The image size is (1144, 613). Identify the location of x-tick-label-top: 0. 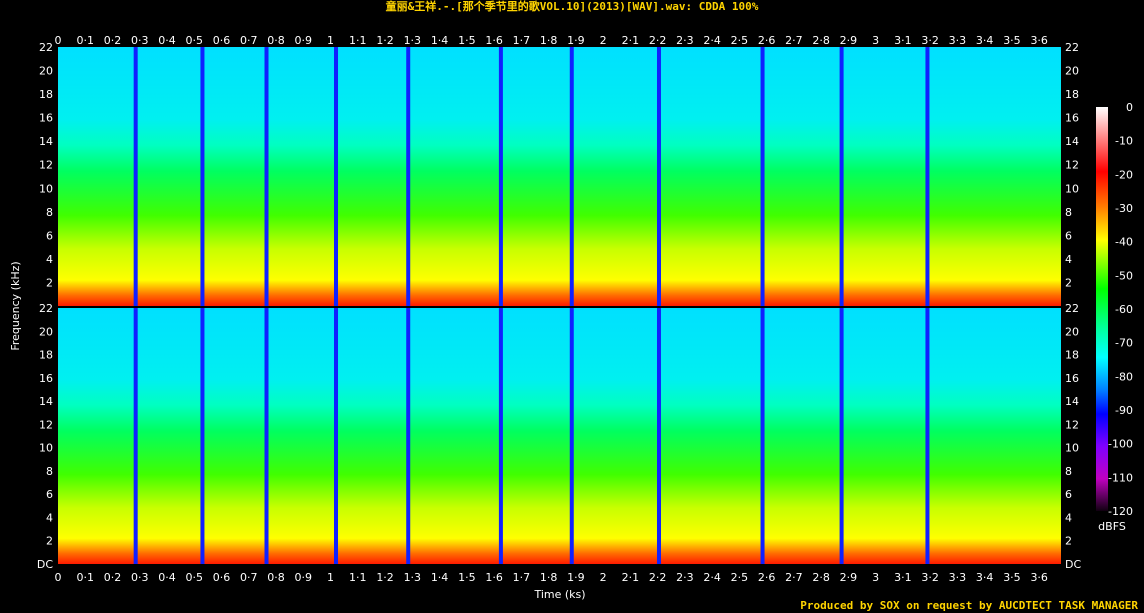
(58, 40).